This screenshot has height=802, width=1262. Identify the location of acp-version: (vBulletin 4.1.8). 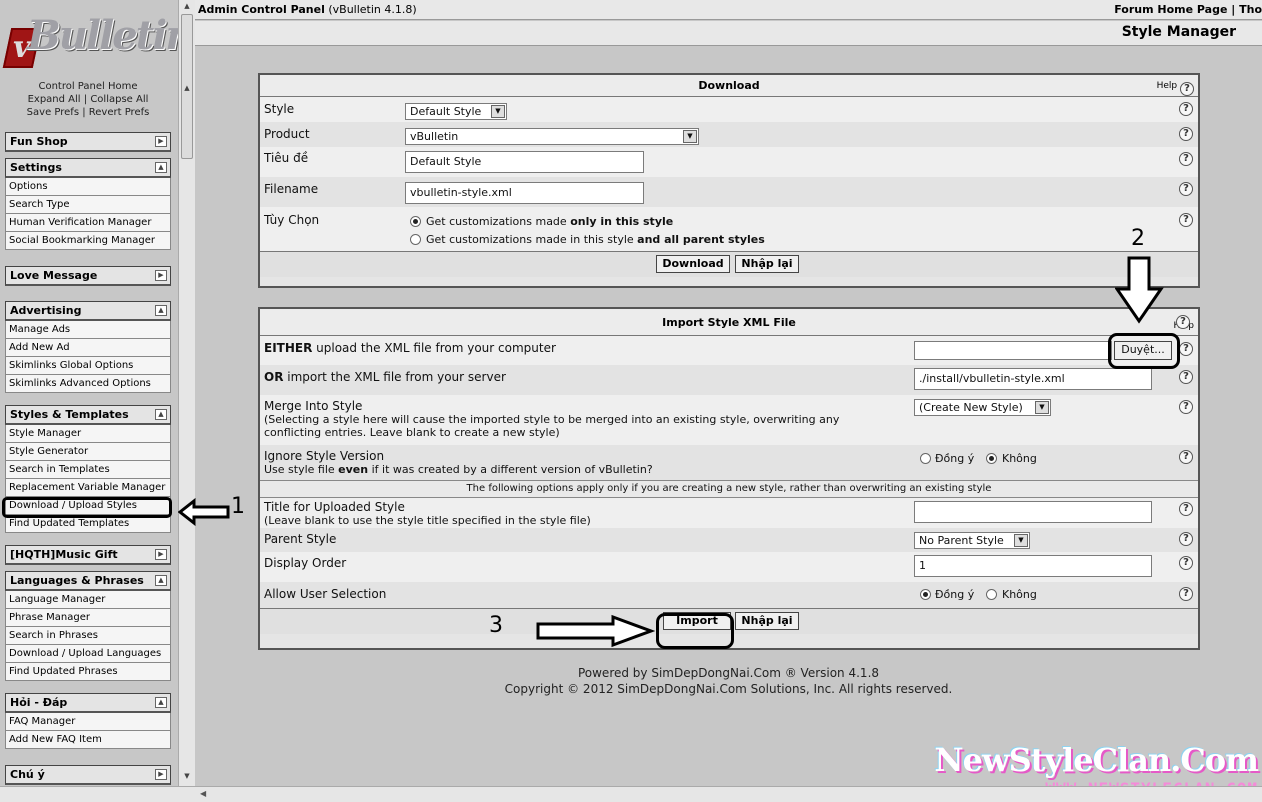
(372, 9).